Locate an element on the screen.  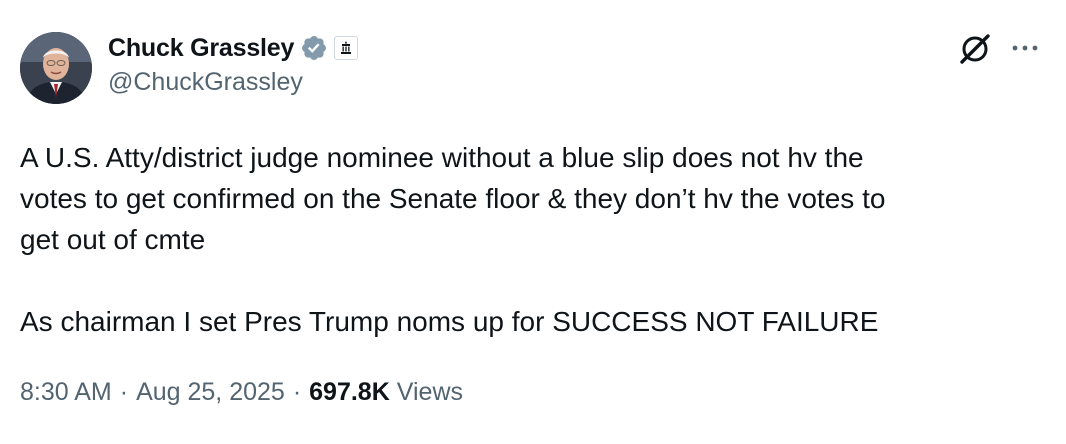
author-block: Chuck Grassley @ChuckGrassley is located at coordinates (233, 63).